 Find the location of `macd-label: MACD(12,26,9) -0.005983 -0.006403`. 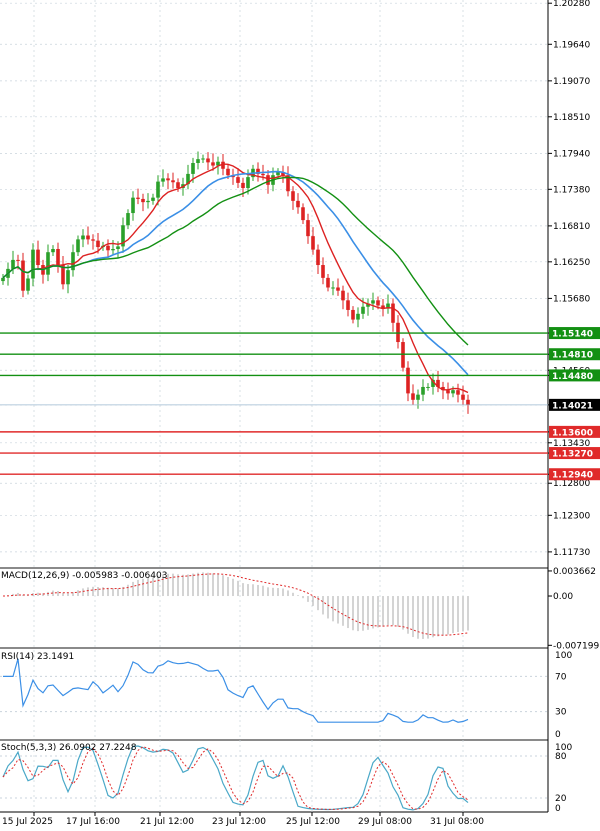

macd-label: MACD(12,26,9) -0.005983 -0.006403 is located at coordinates (84, 576).